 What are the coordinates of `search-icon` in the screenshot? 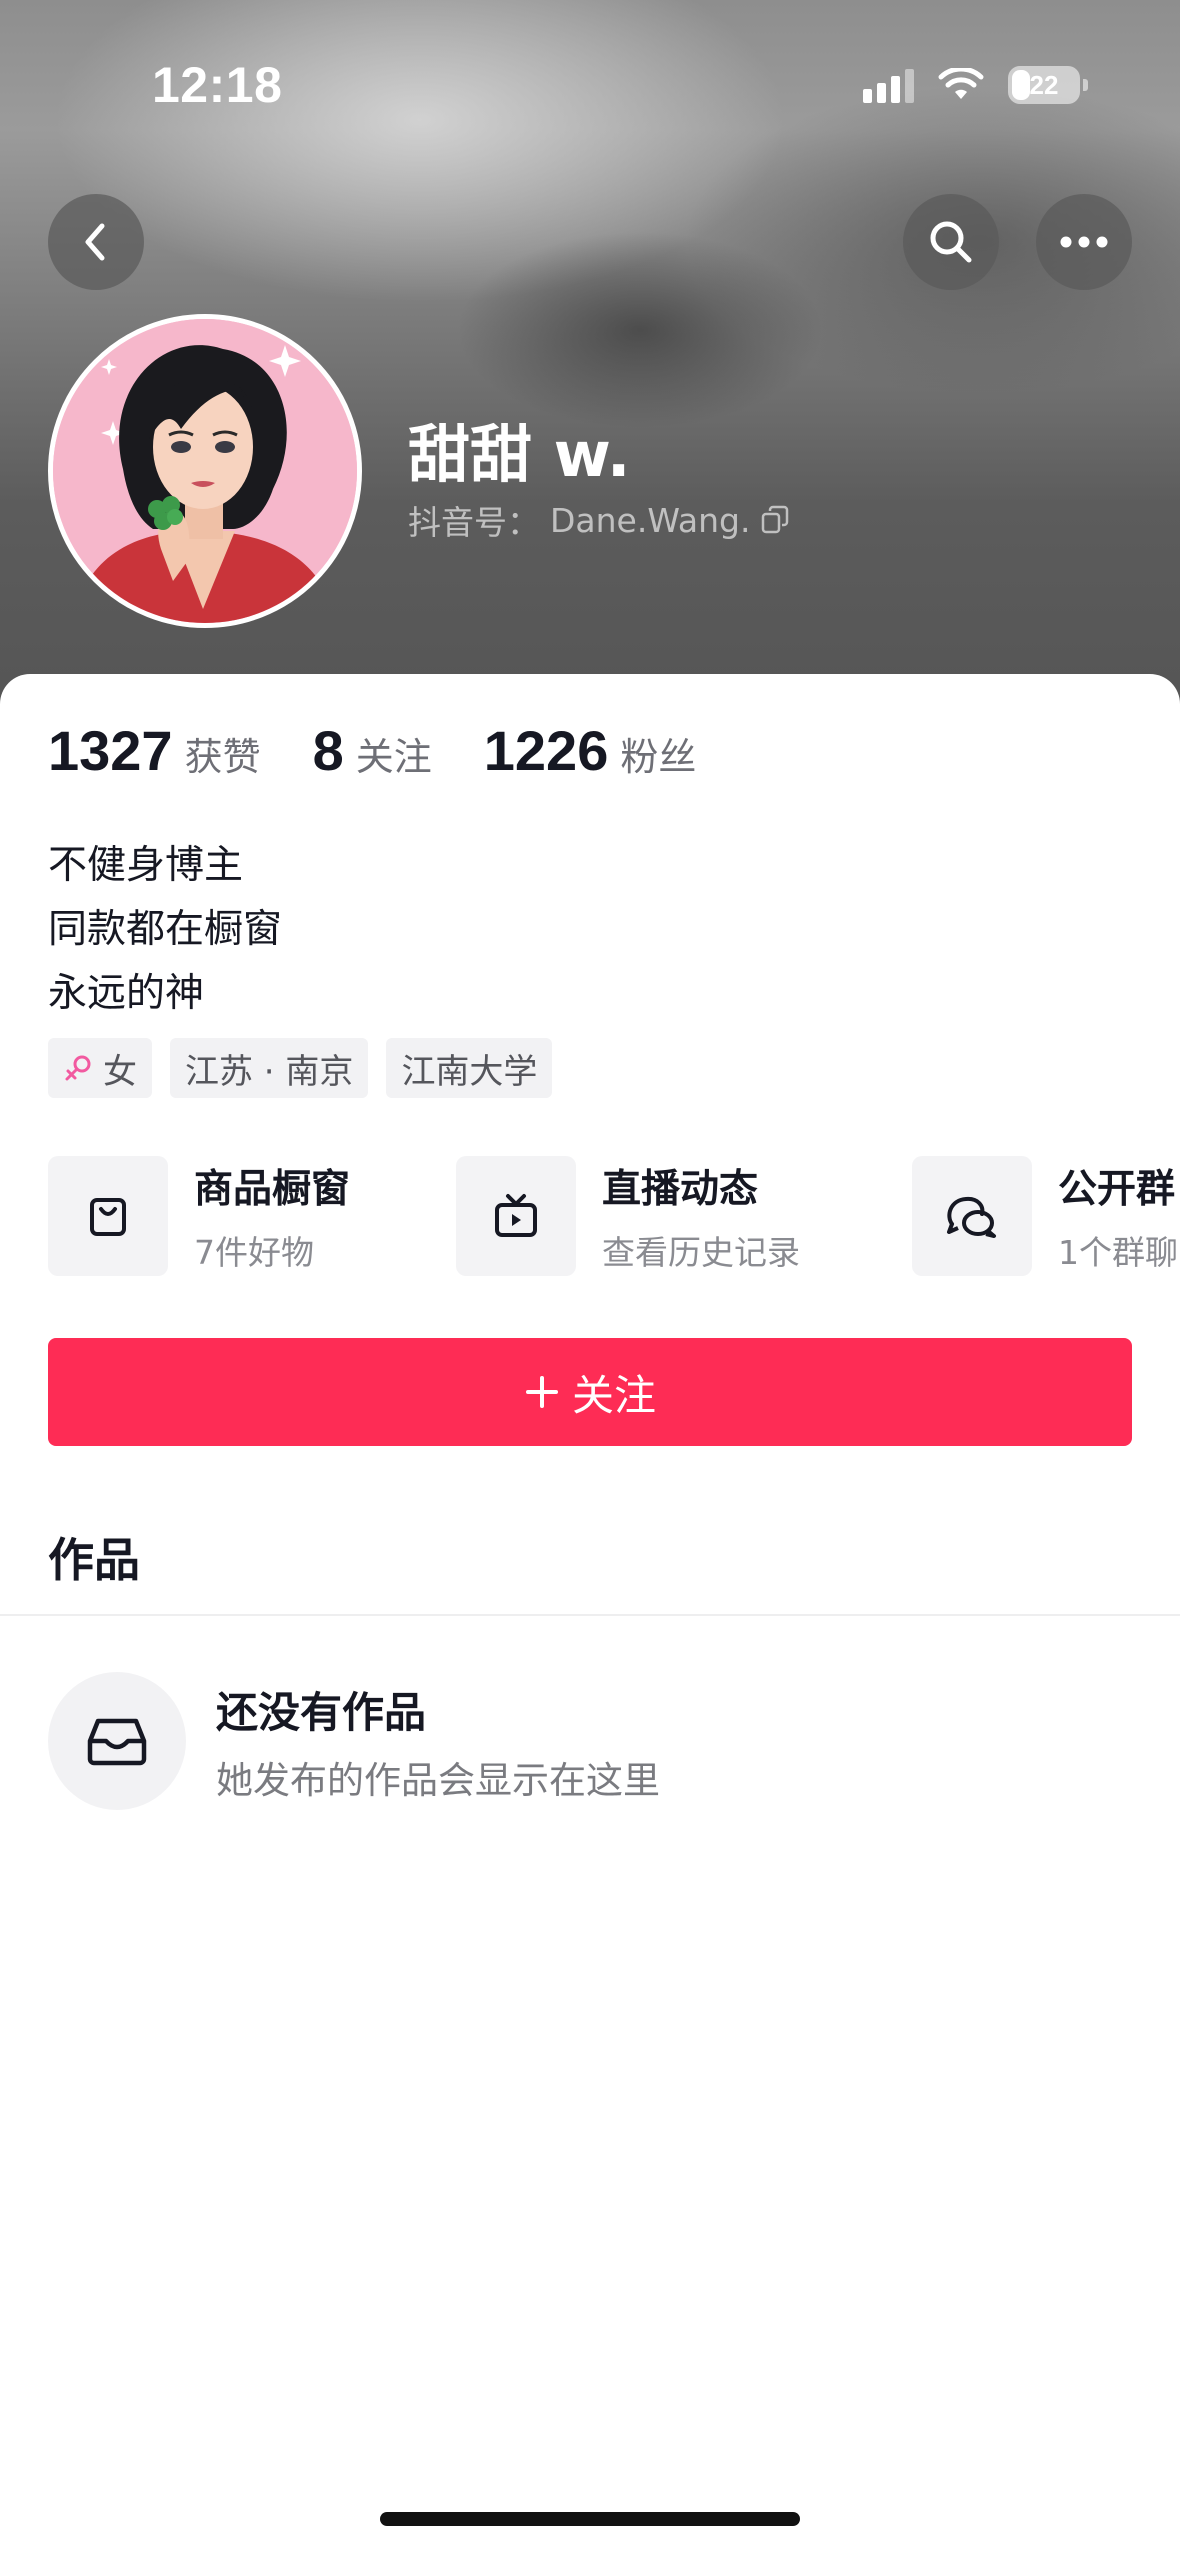 It's located at (951, 242).